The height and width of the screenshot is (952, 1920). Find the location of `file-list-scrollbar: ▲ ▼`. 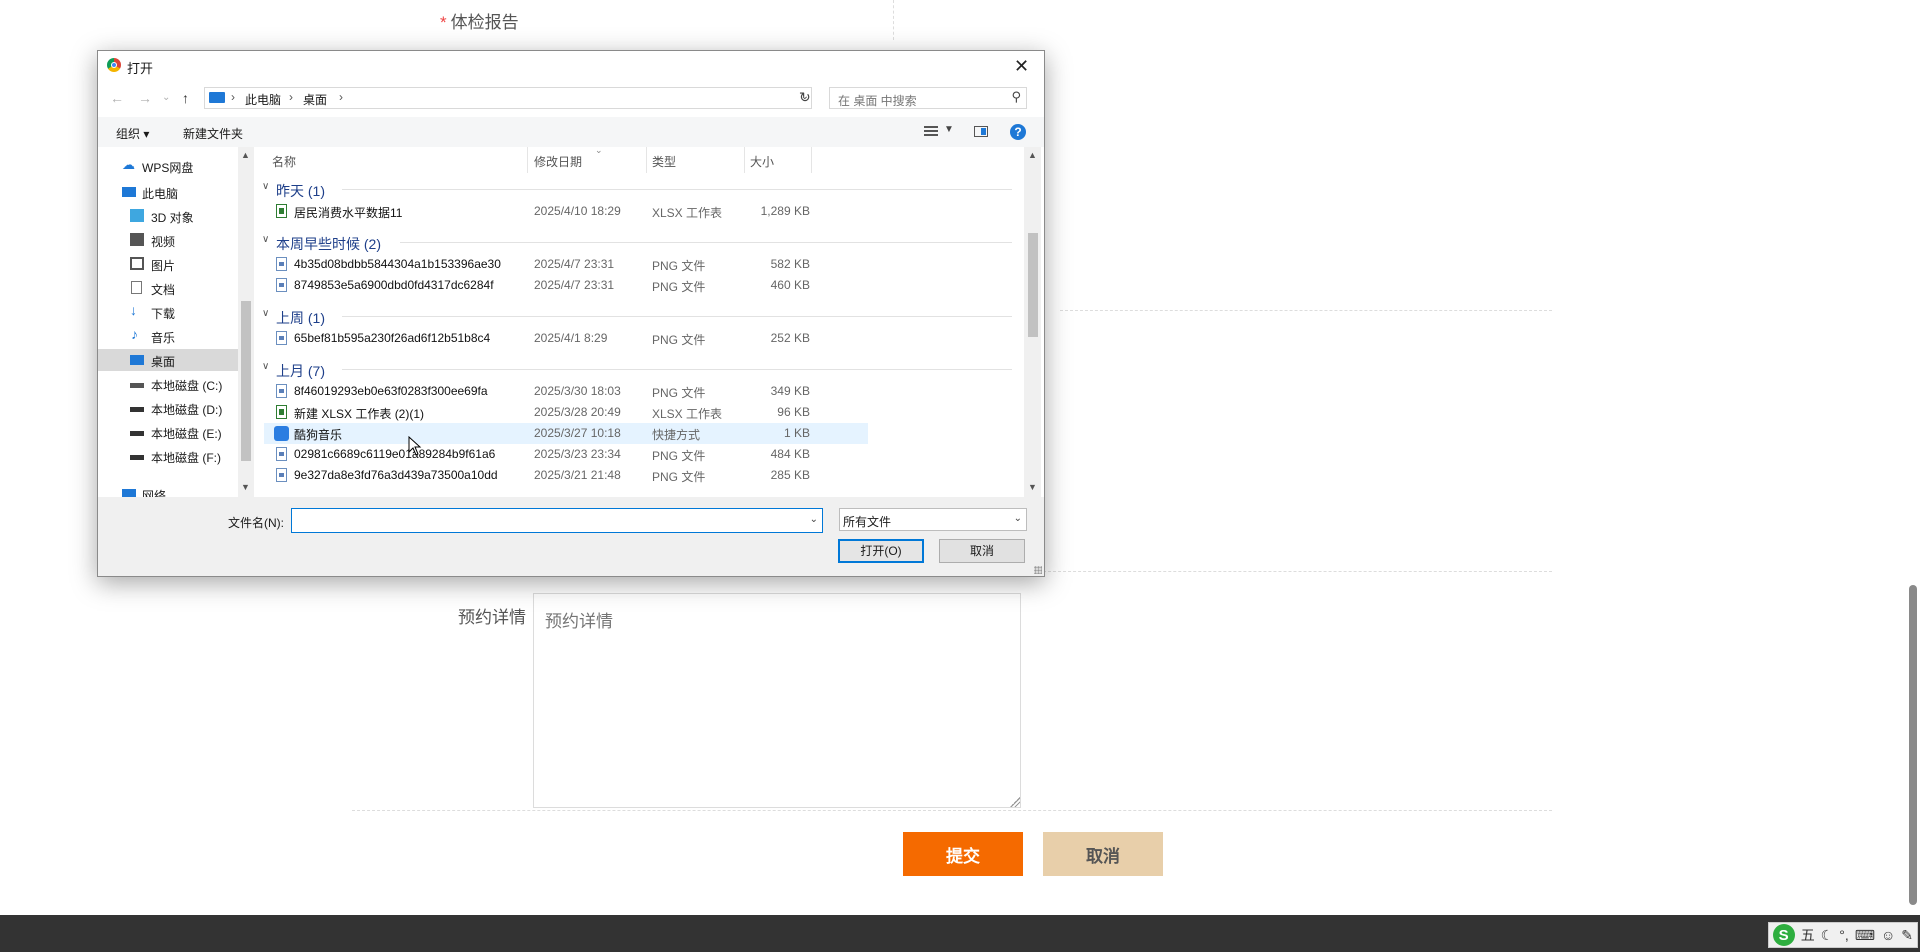

file-list-scrollbar: ▲ ▼ is located at coordinates (1032, 322).